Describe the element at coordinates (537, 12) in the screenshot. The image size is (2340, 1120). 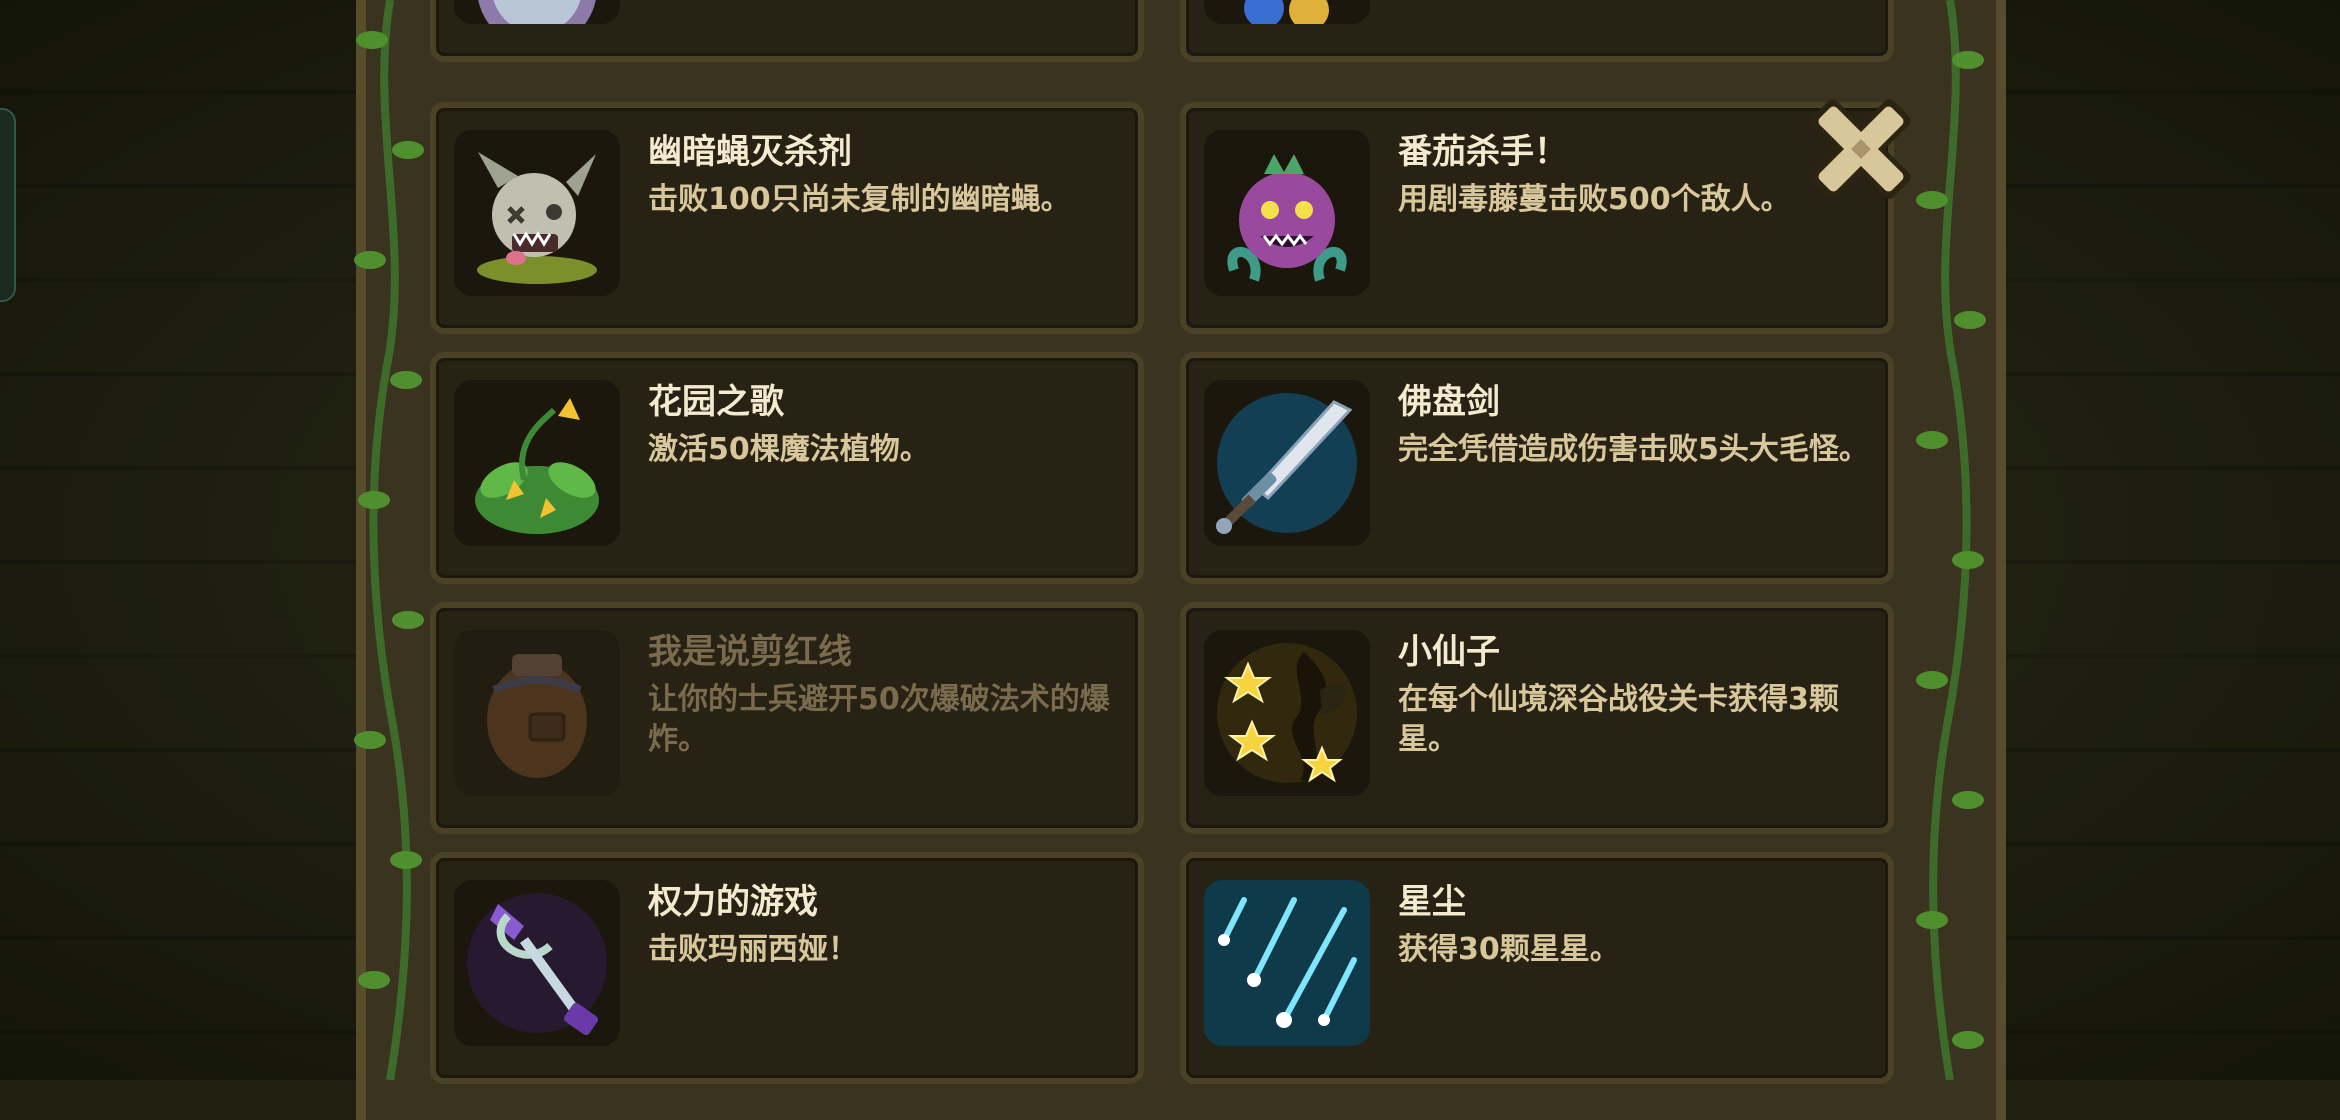
I see `egg-icon` at that location.